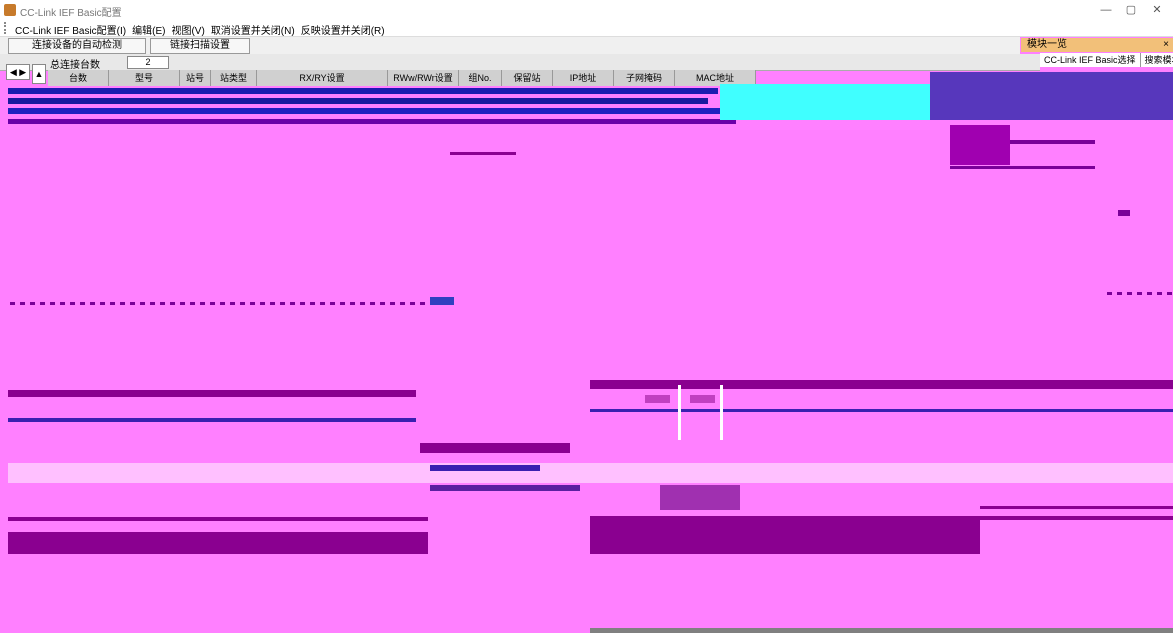  What do you see at coordinates (372, 106) in the screenshot?
I see `device-rows` at bounding box center [372, 106].